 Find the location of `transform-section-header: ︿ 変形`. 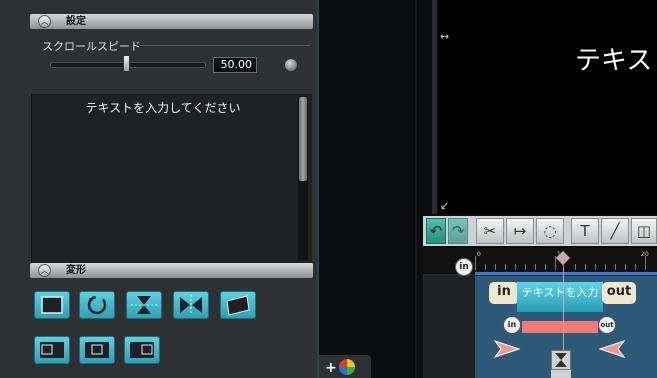

transform-section-header: ︿ 変形 is located at coordinates (171, 270).